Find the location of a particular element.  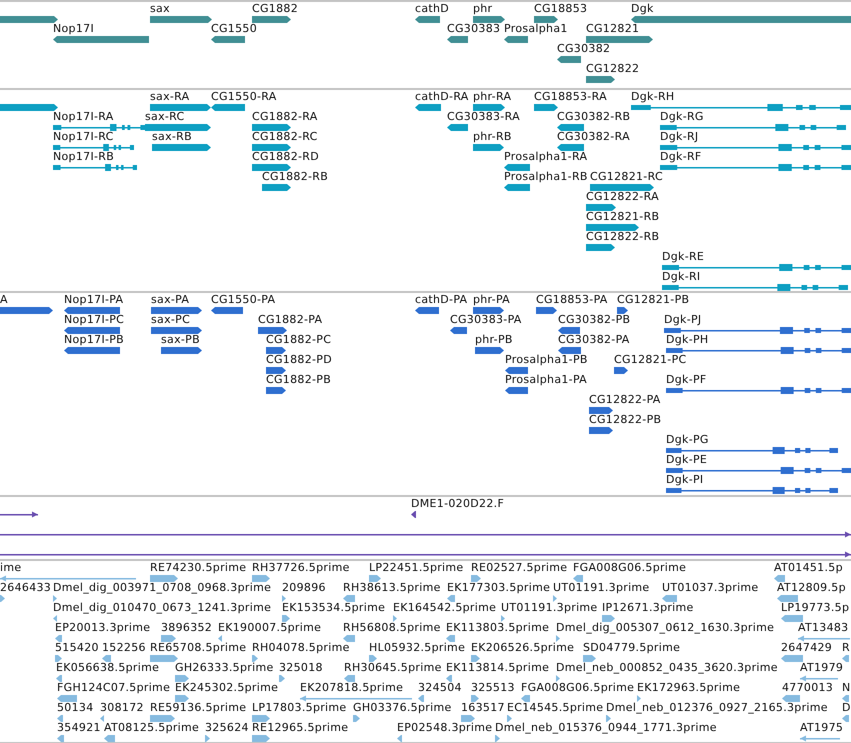

feature-label: GH03376.5prime is located at coordinates (402, 708).